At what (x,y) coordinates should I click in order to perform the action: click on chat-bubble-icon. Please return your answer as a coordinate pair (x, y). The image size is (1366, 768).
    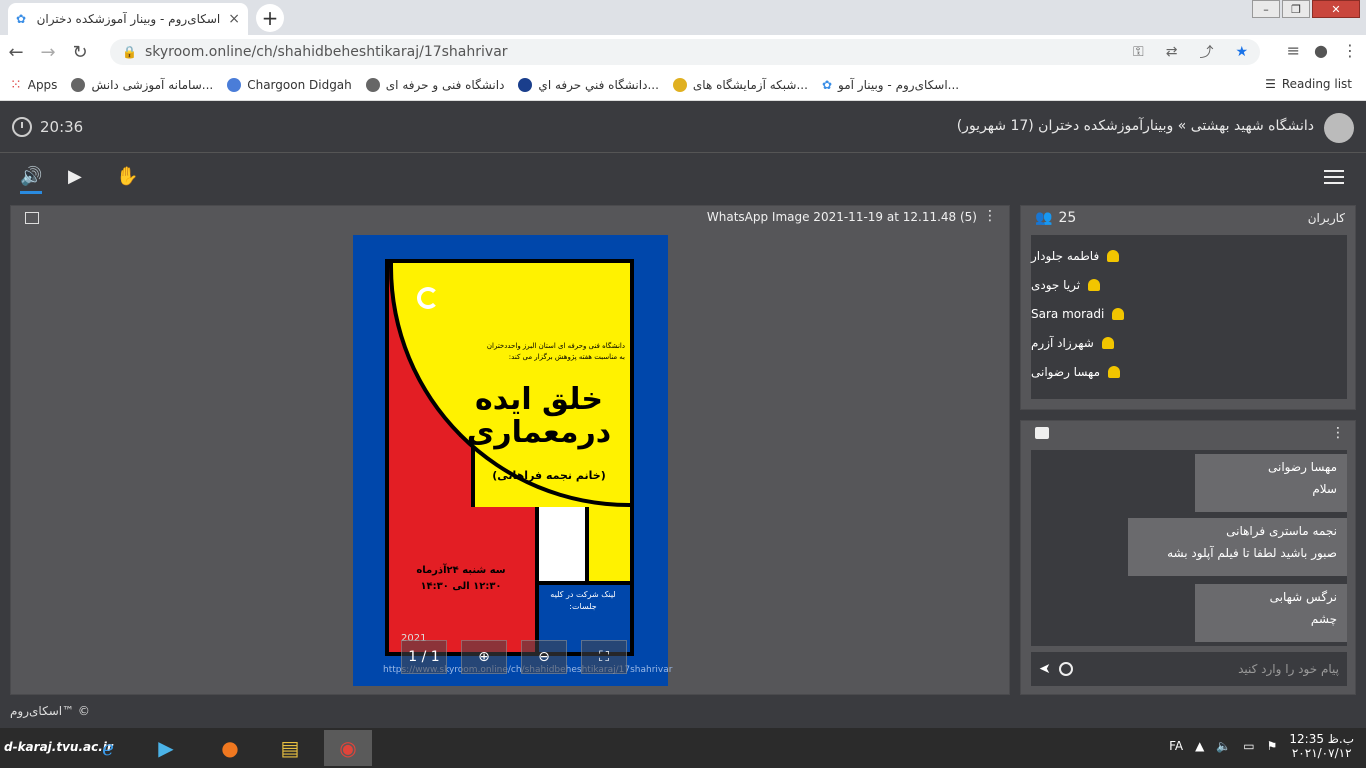
    Looking at the image, I should click on (1042, 433).